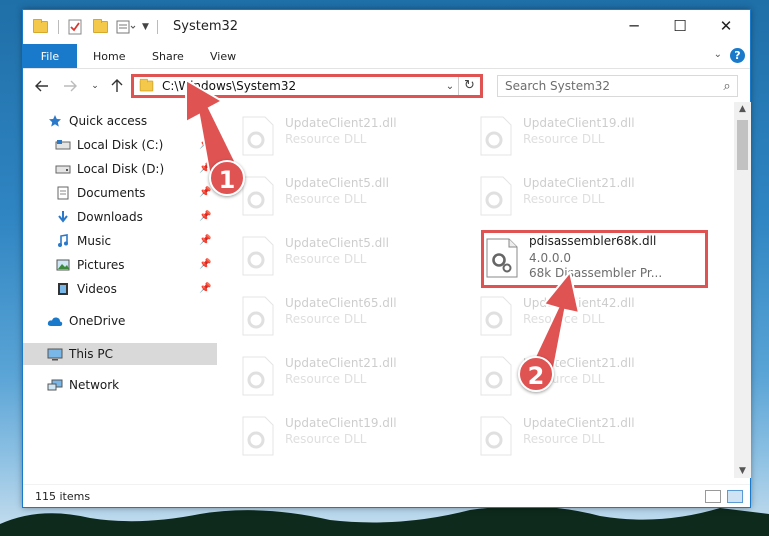  Describe the element at coordinates (718, 54) in the screenshot. I see `expand-ribbon-icon: ⌄` at that location.